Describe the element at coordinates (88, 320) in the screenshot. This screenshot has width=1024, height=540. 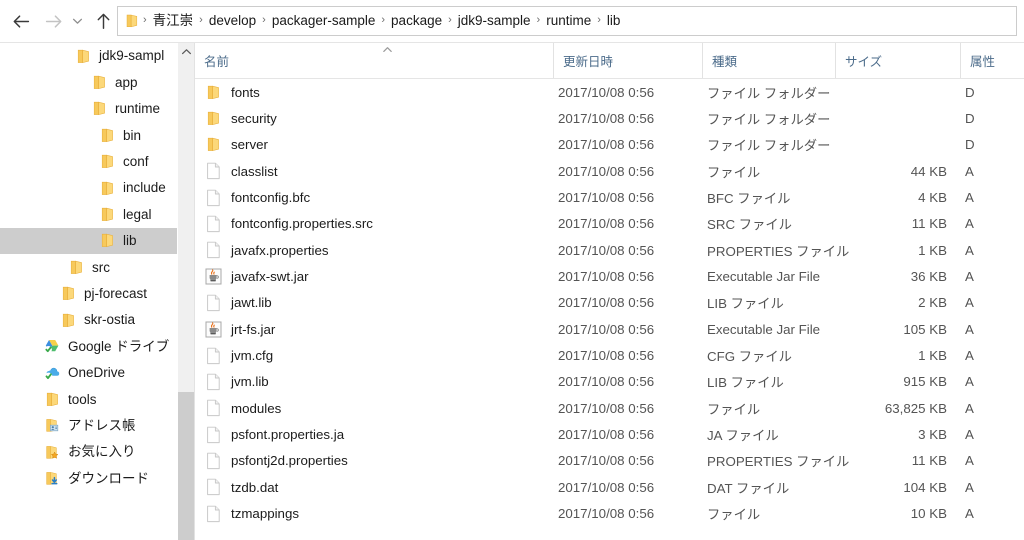
I see `nav-tree-item-skr-ostia: skr-ostia` at that location.